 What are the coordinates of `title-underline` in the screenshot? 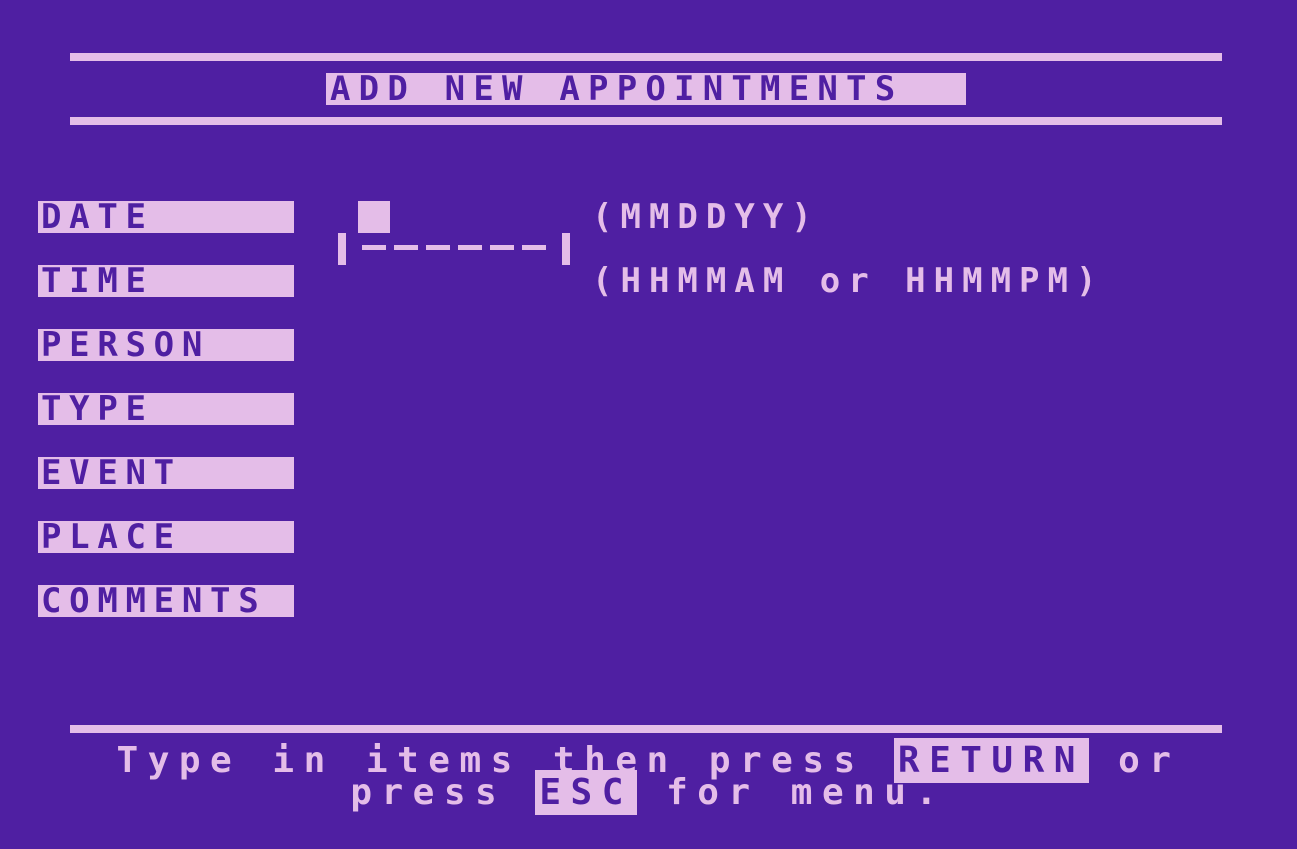 It's located at (646, 121).